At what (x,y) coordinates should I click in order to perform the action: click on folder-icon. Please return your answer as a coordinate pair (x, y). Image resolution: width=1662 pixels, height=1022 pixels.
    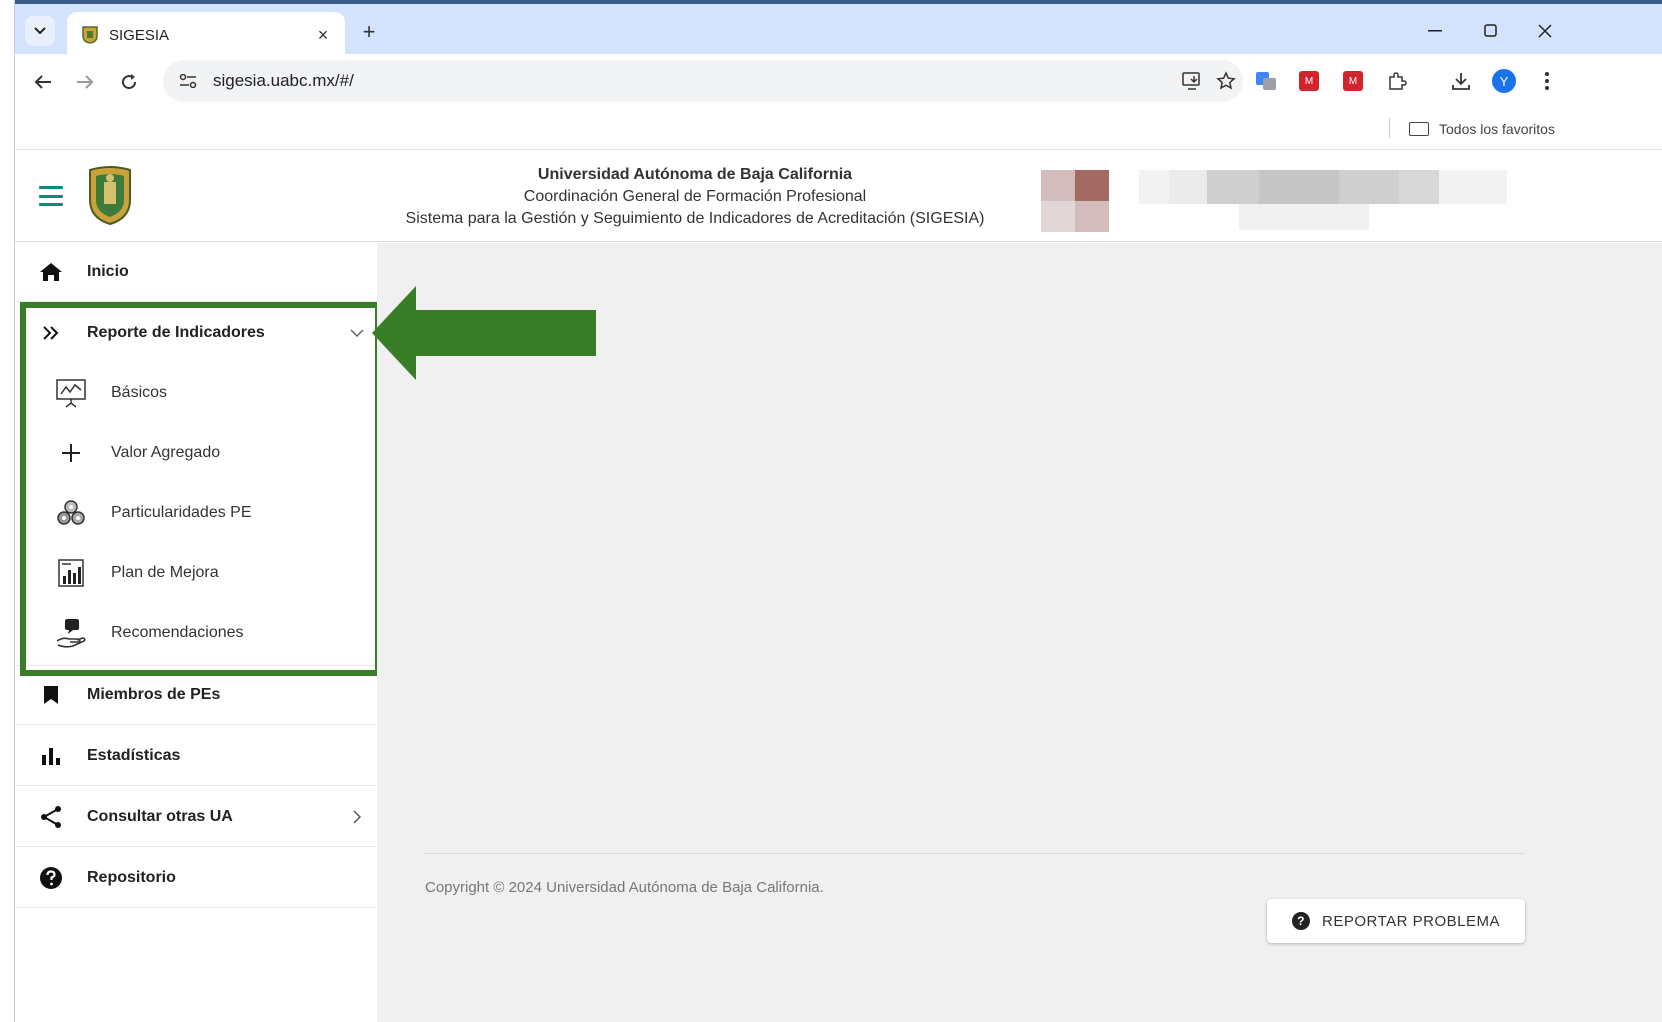
    Looking at the image, I should click on (1419, 129).